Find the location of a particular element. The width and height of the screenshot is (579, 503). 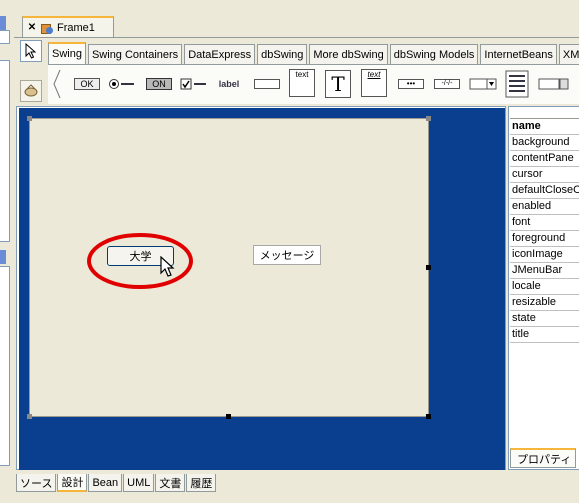

left-panel-lower is located at coordinates (5, 366).